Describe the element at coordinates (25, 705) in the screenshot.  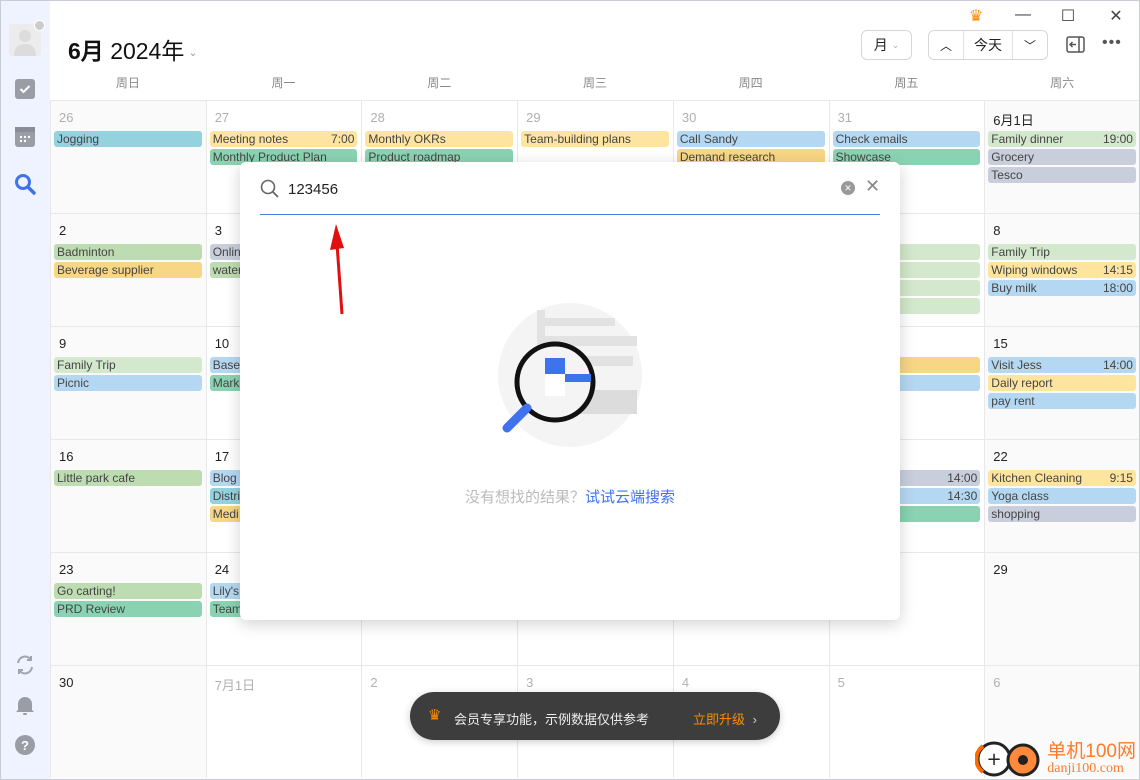
I see `bell-icon` at that location.